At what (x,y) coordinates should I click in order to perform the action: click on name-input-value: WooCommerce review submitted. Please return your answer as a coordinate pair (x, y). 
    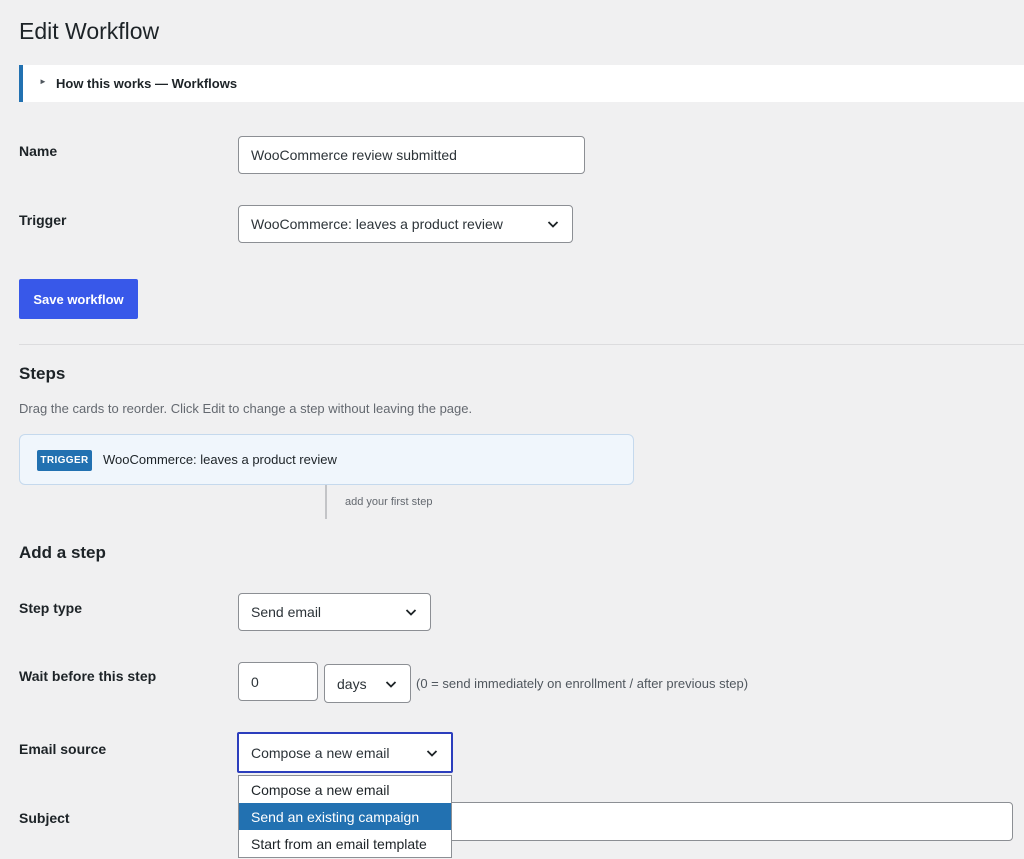
    Looking at the image, I should click on (354, 155).